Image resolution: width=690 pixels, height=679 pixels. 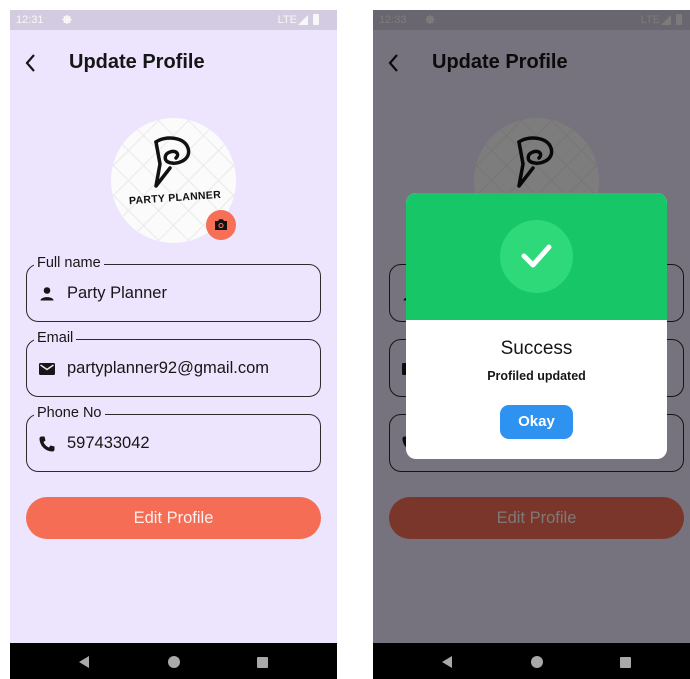 I want to click on signal-icon, so click(x=303, y=20).